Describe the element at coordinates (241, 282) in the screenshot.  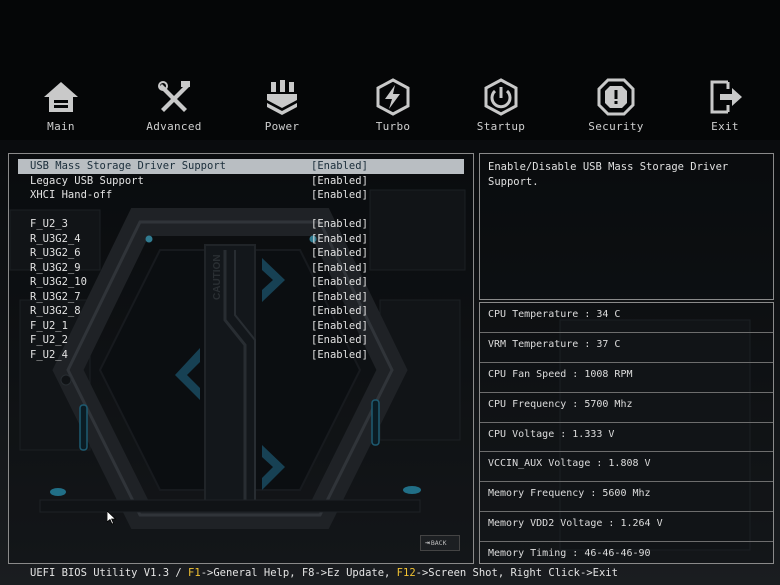
I see `setting-port: R_U3G2_10 [Enabled]` at that location.